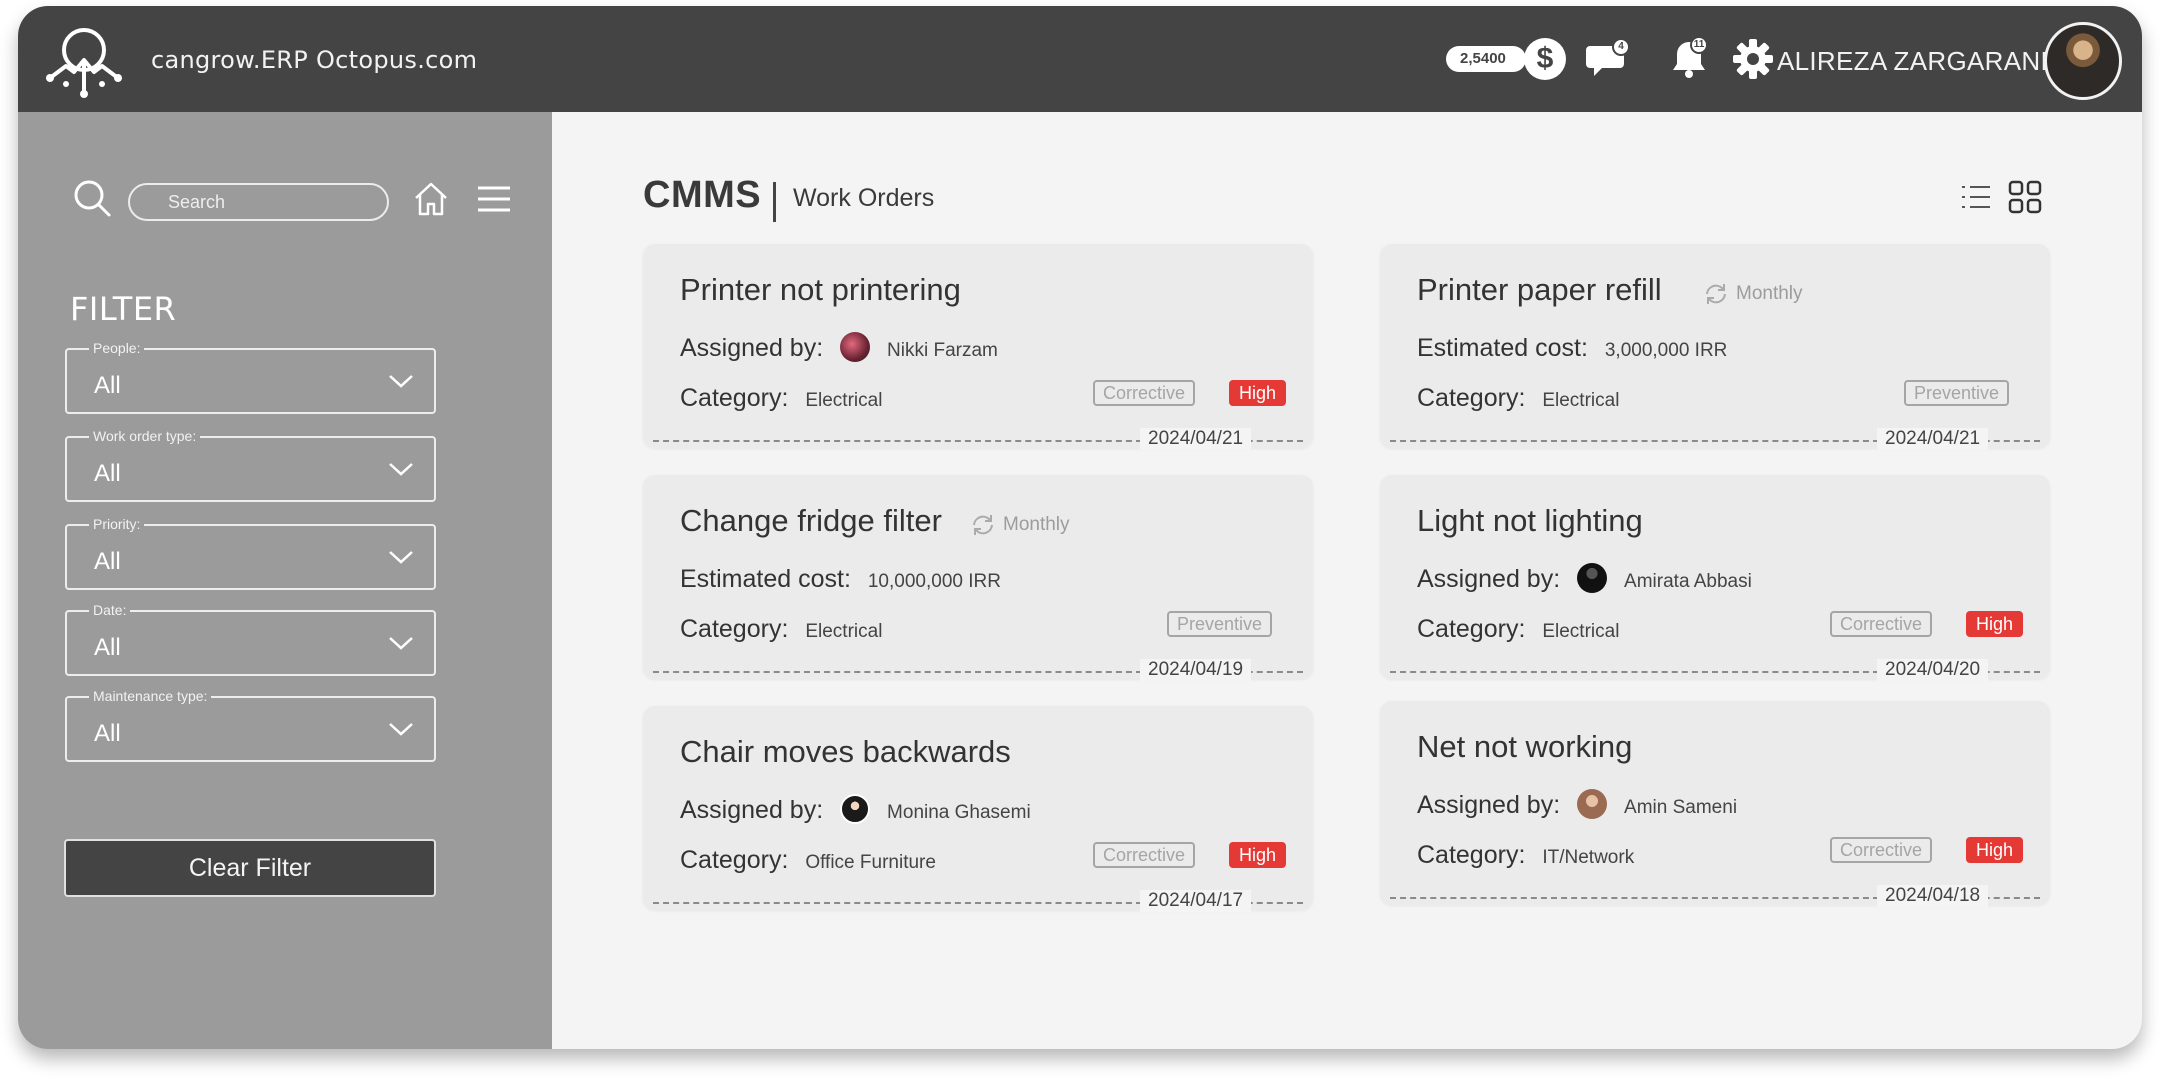  I want to click on page-title: CMMS, so click(702, 195).